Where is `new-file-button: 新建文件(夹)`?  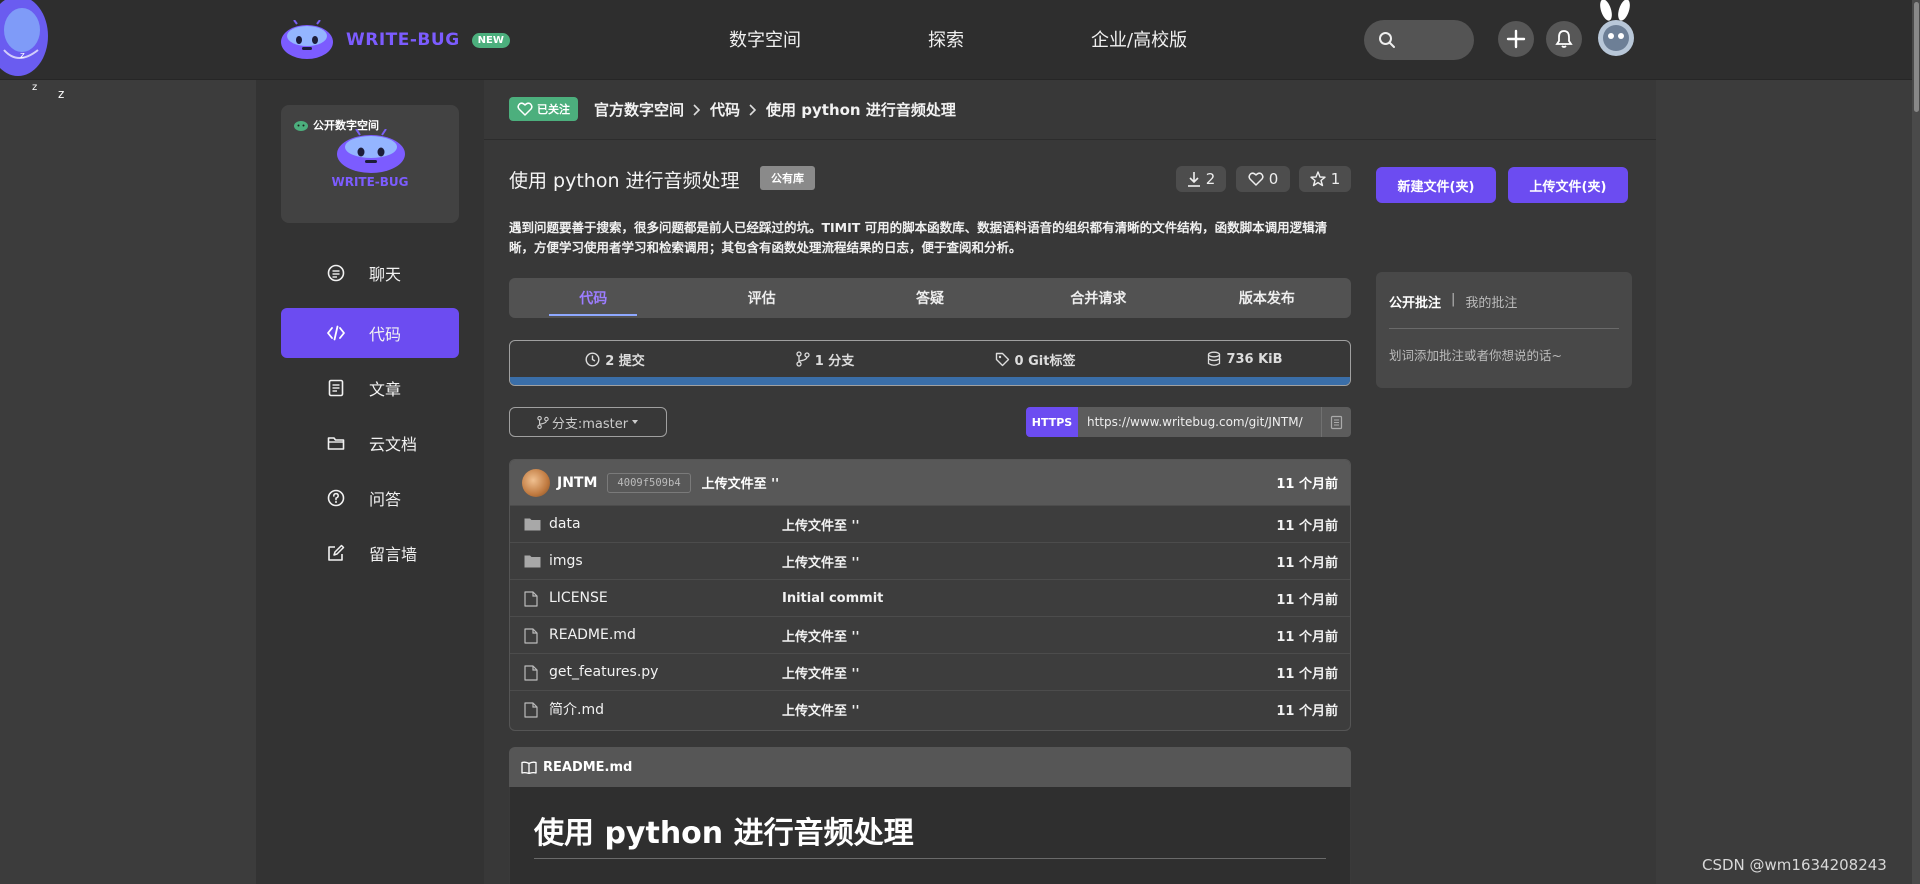 new-file-button: 新建文件(夹) is located at coordinates (1436, 185).